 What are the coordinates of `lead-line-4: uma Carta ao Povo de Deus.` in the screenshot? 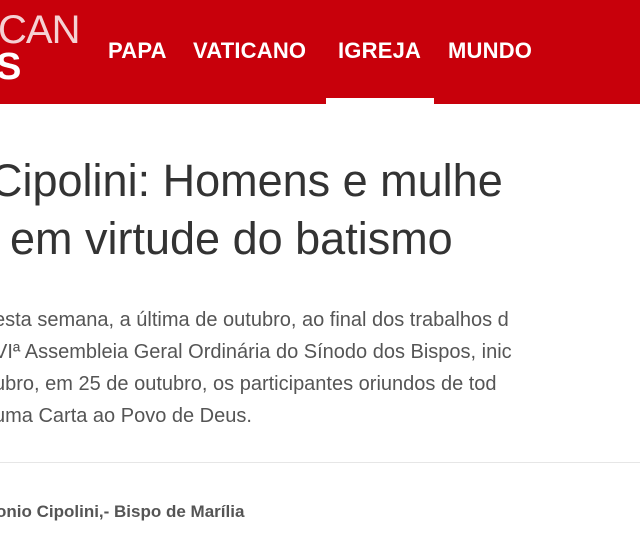 It's located at (126, 416).